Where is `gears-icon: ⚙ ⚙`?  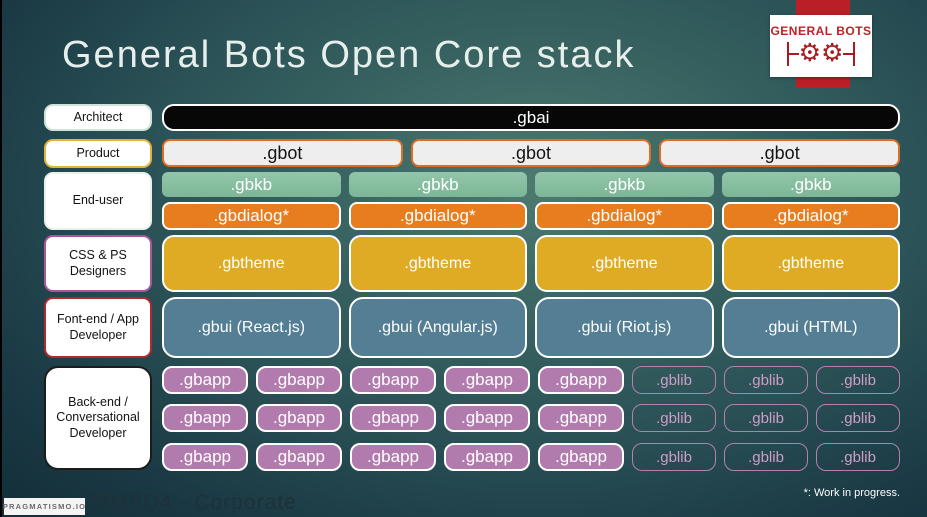
gears-icon: ⚙ ⚙ is located at coordinates (821, 54).